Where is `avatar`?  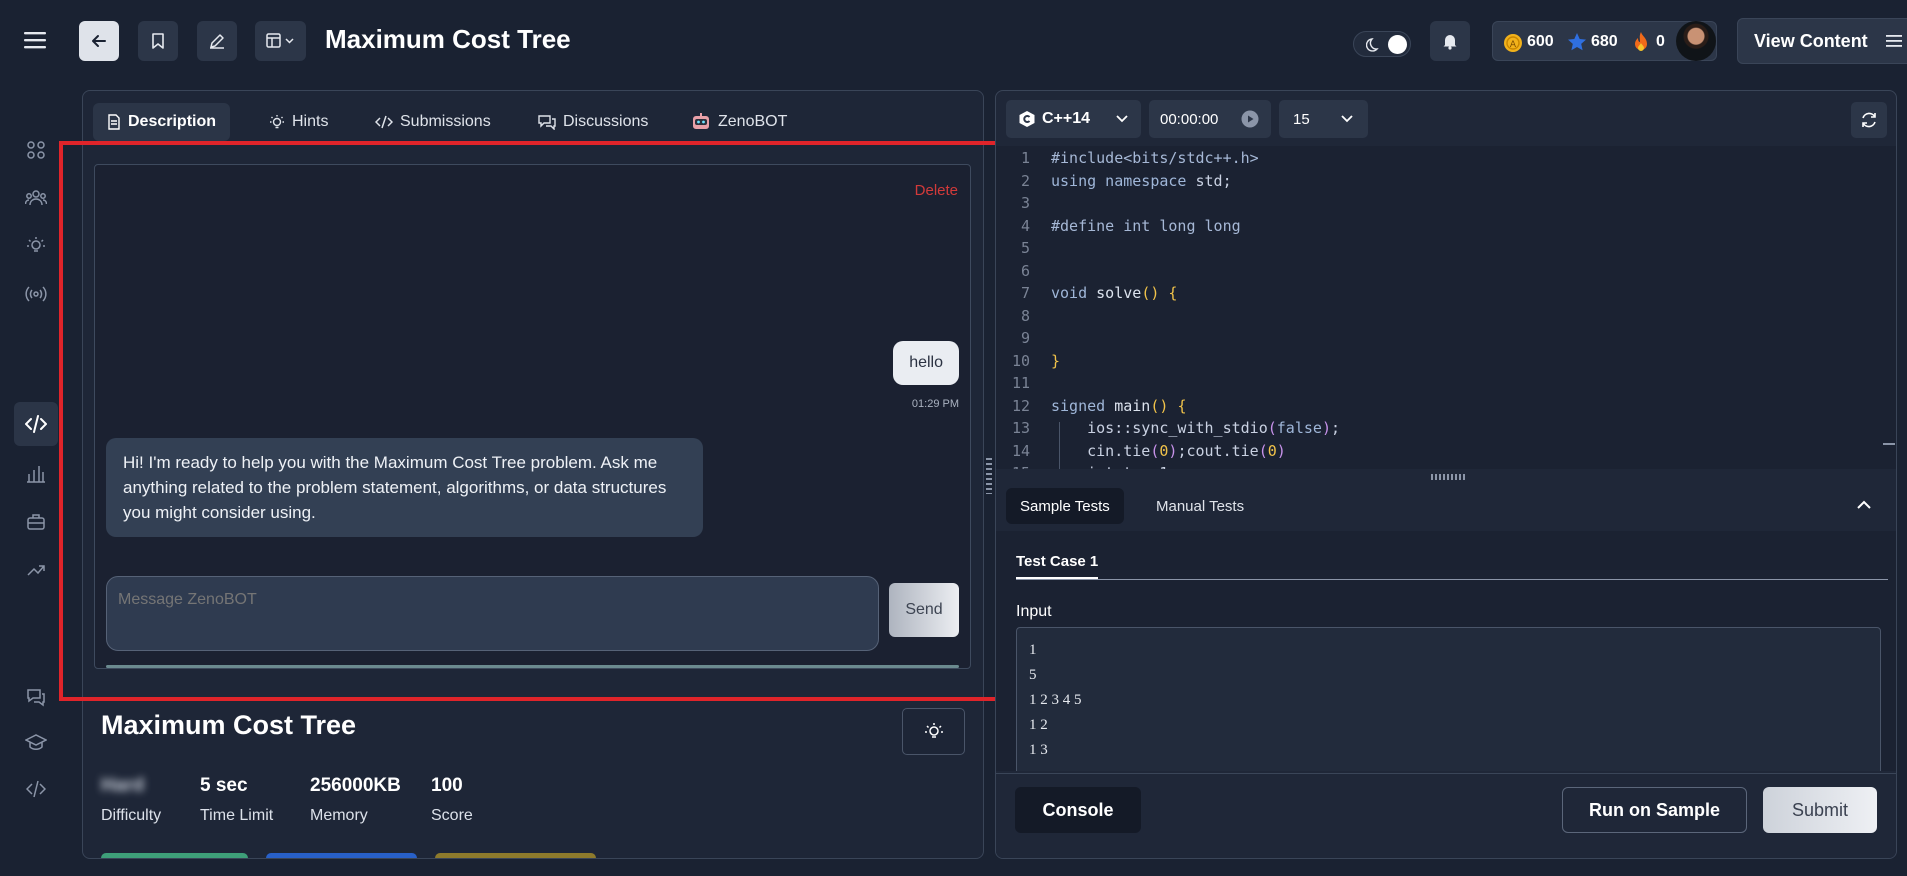
avatar is located at coordinates (1696, 41).